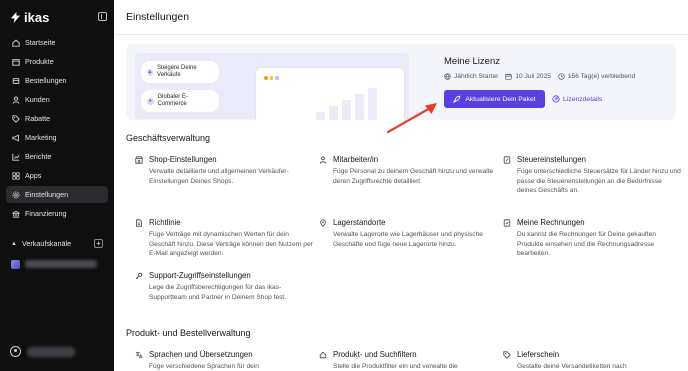 Image resolution: width=688 pixels, height=371 pixels. Describe the element at coordinates (16, 137) in the screenshot. I see `megaphone-icon` at that location.